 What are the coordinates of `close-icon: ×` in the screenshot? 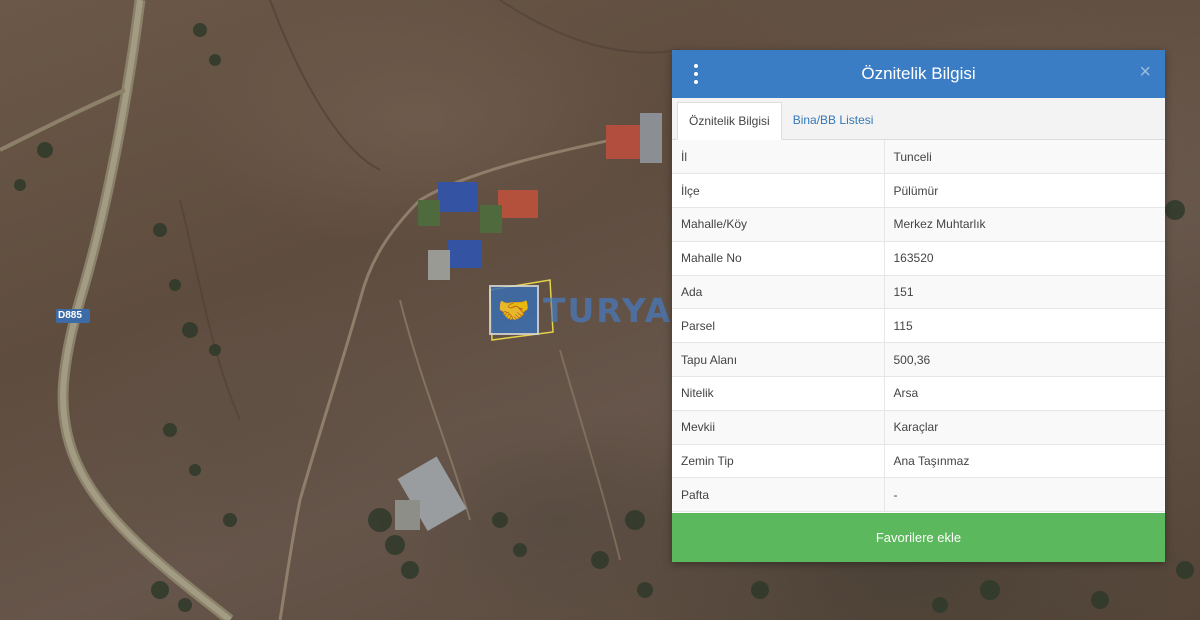 It's located at (1145, 72).